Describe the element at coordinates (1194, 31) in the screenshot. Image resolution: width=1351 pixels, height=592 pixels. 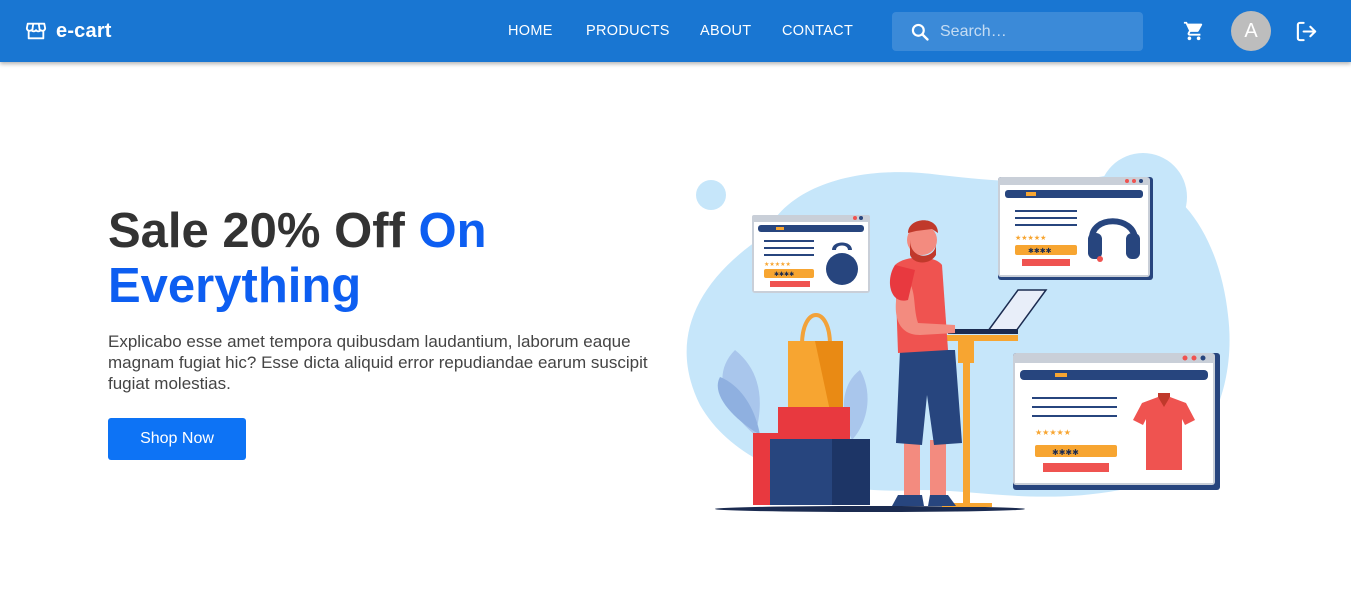
I see `cart-icon` at that location.